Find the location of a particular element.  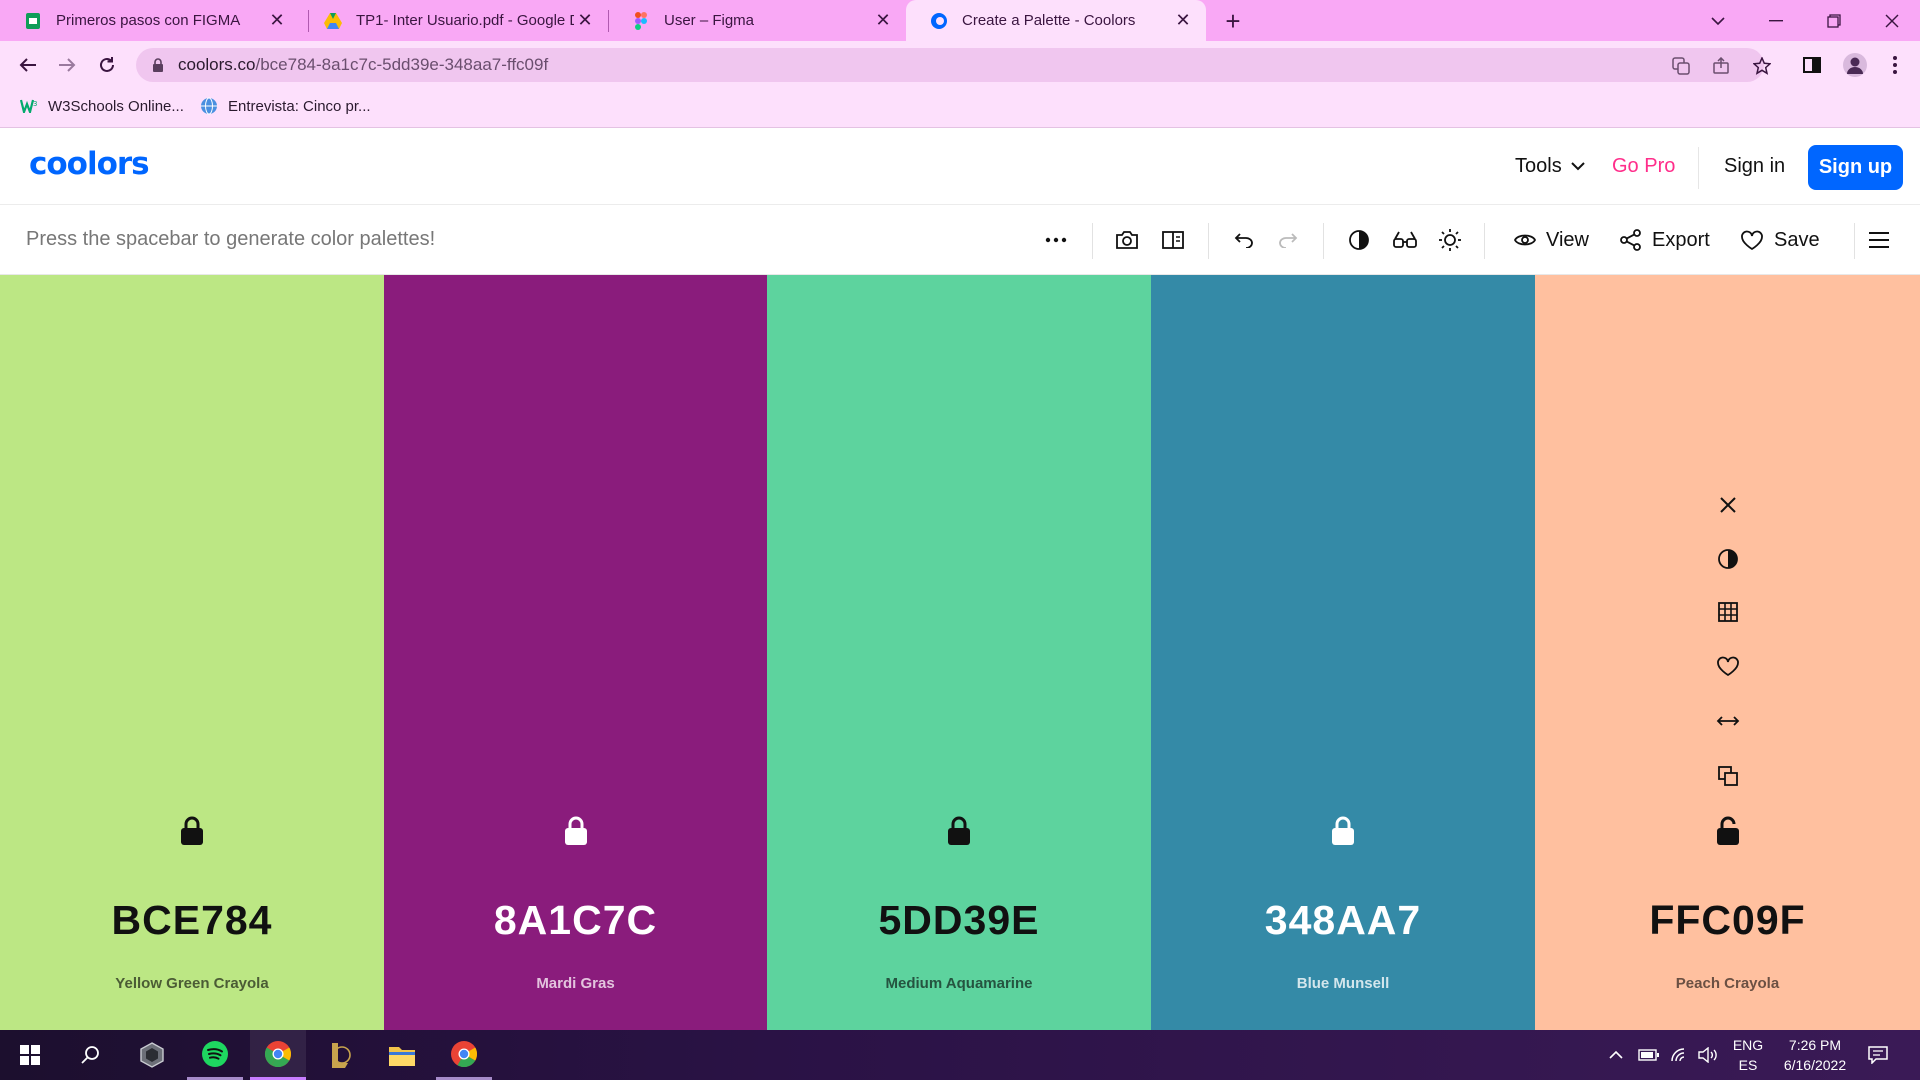

color-swatch-5: FFC09F Peach Crayola is located at coordinates (1727, 652).